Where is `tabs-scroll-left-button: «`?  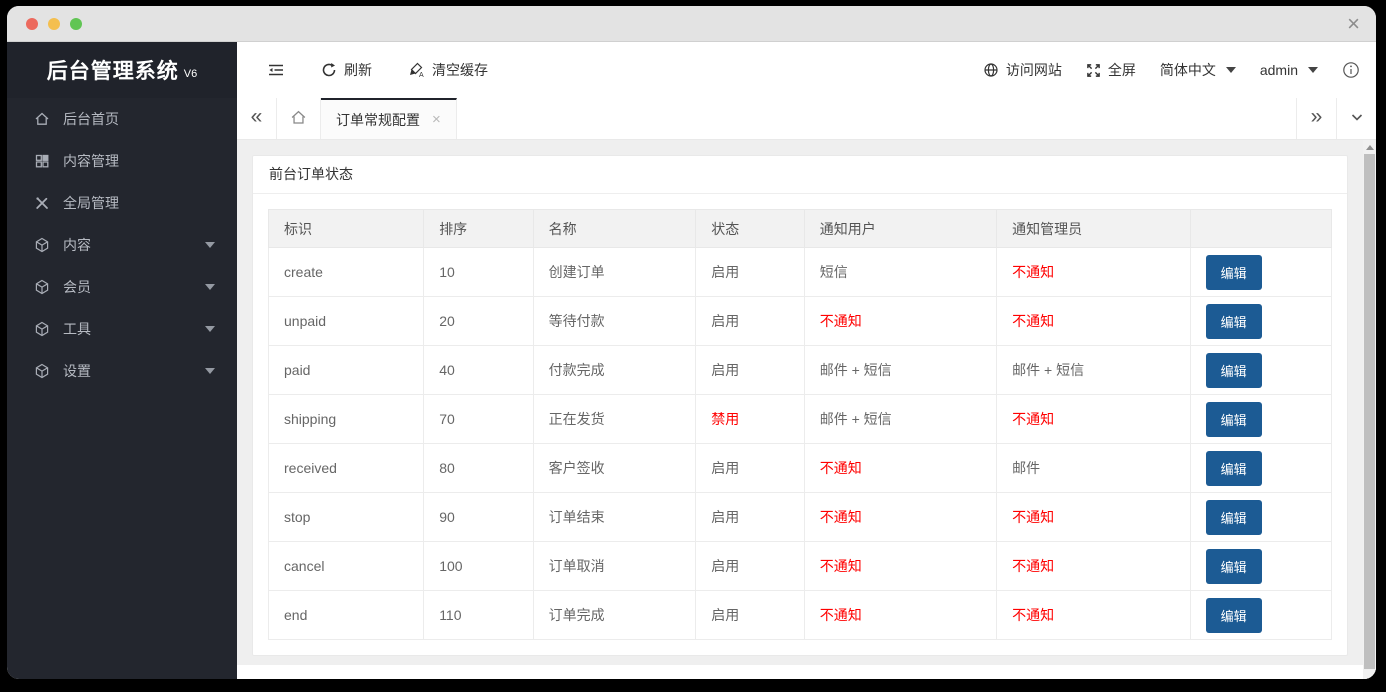 tabs-scroll-left-button: « is located at coordinates (257, 118).